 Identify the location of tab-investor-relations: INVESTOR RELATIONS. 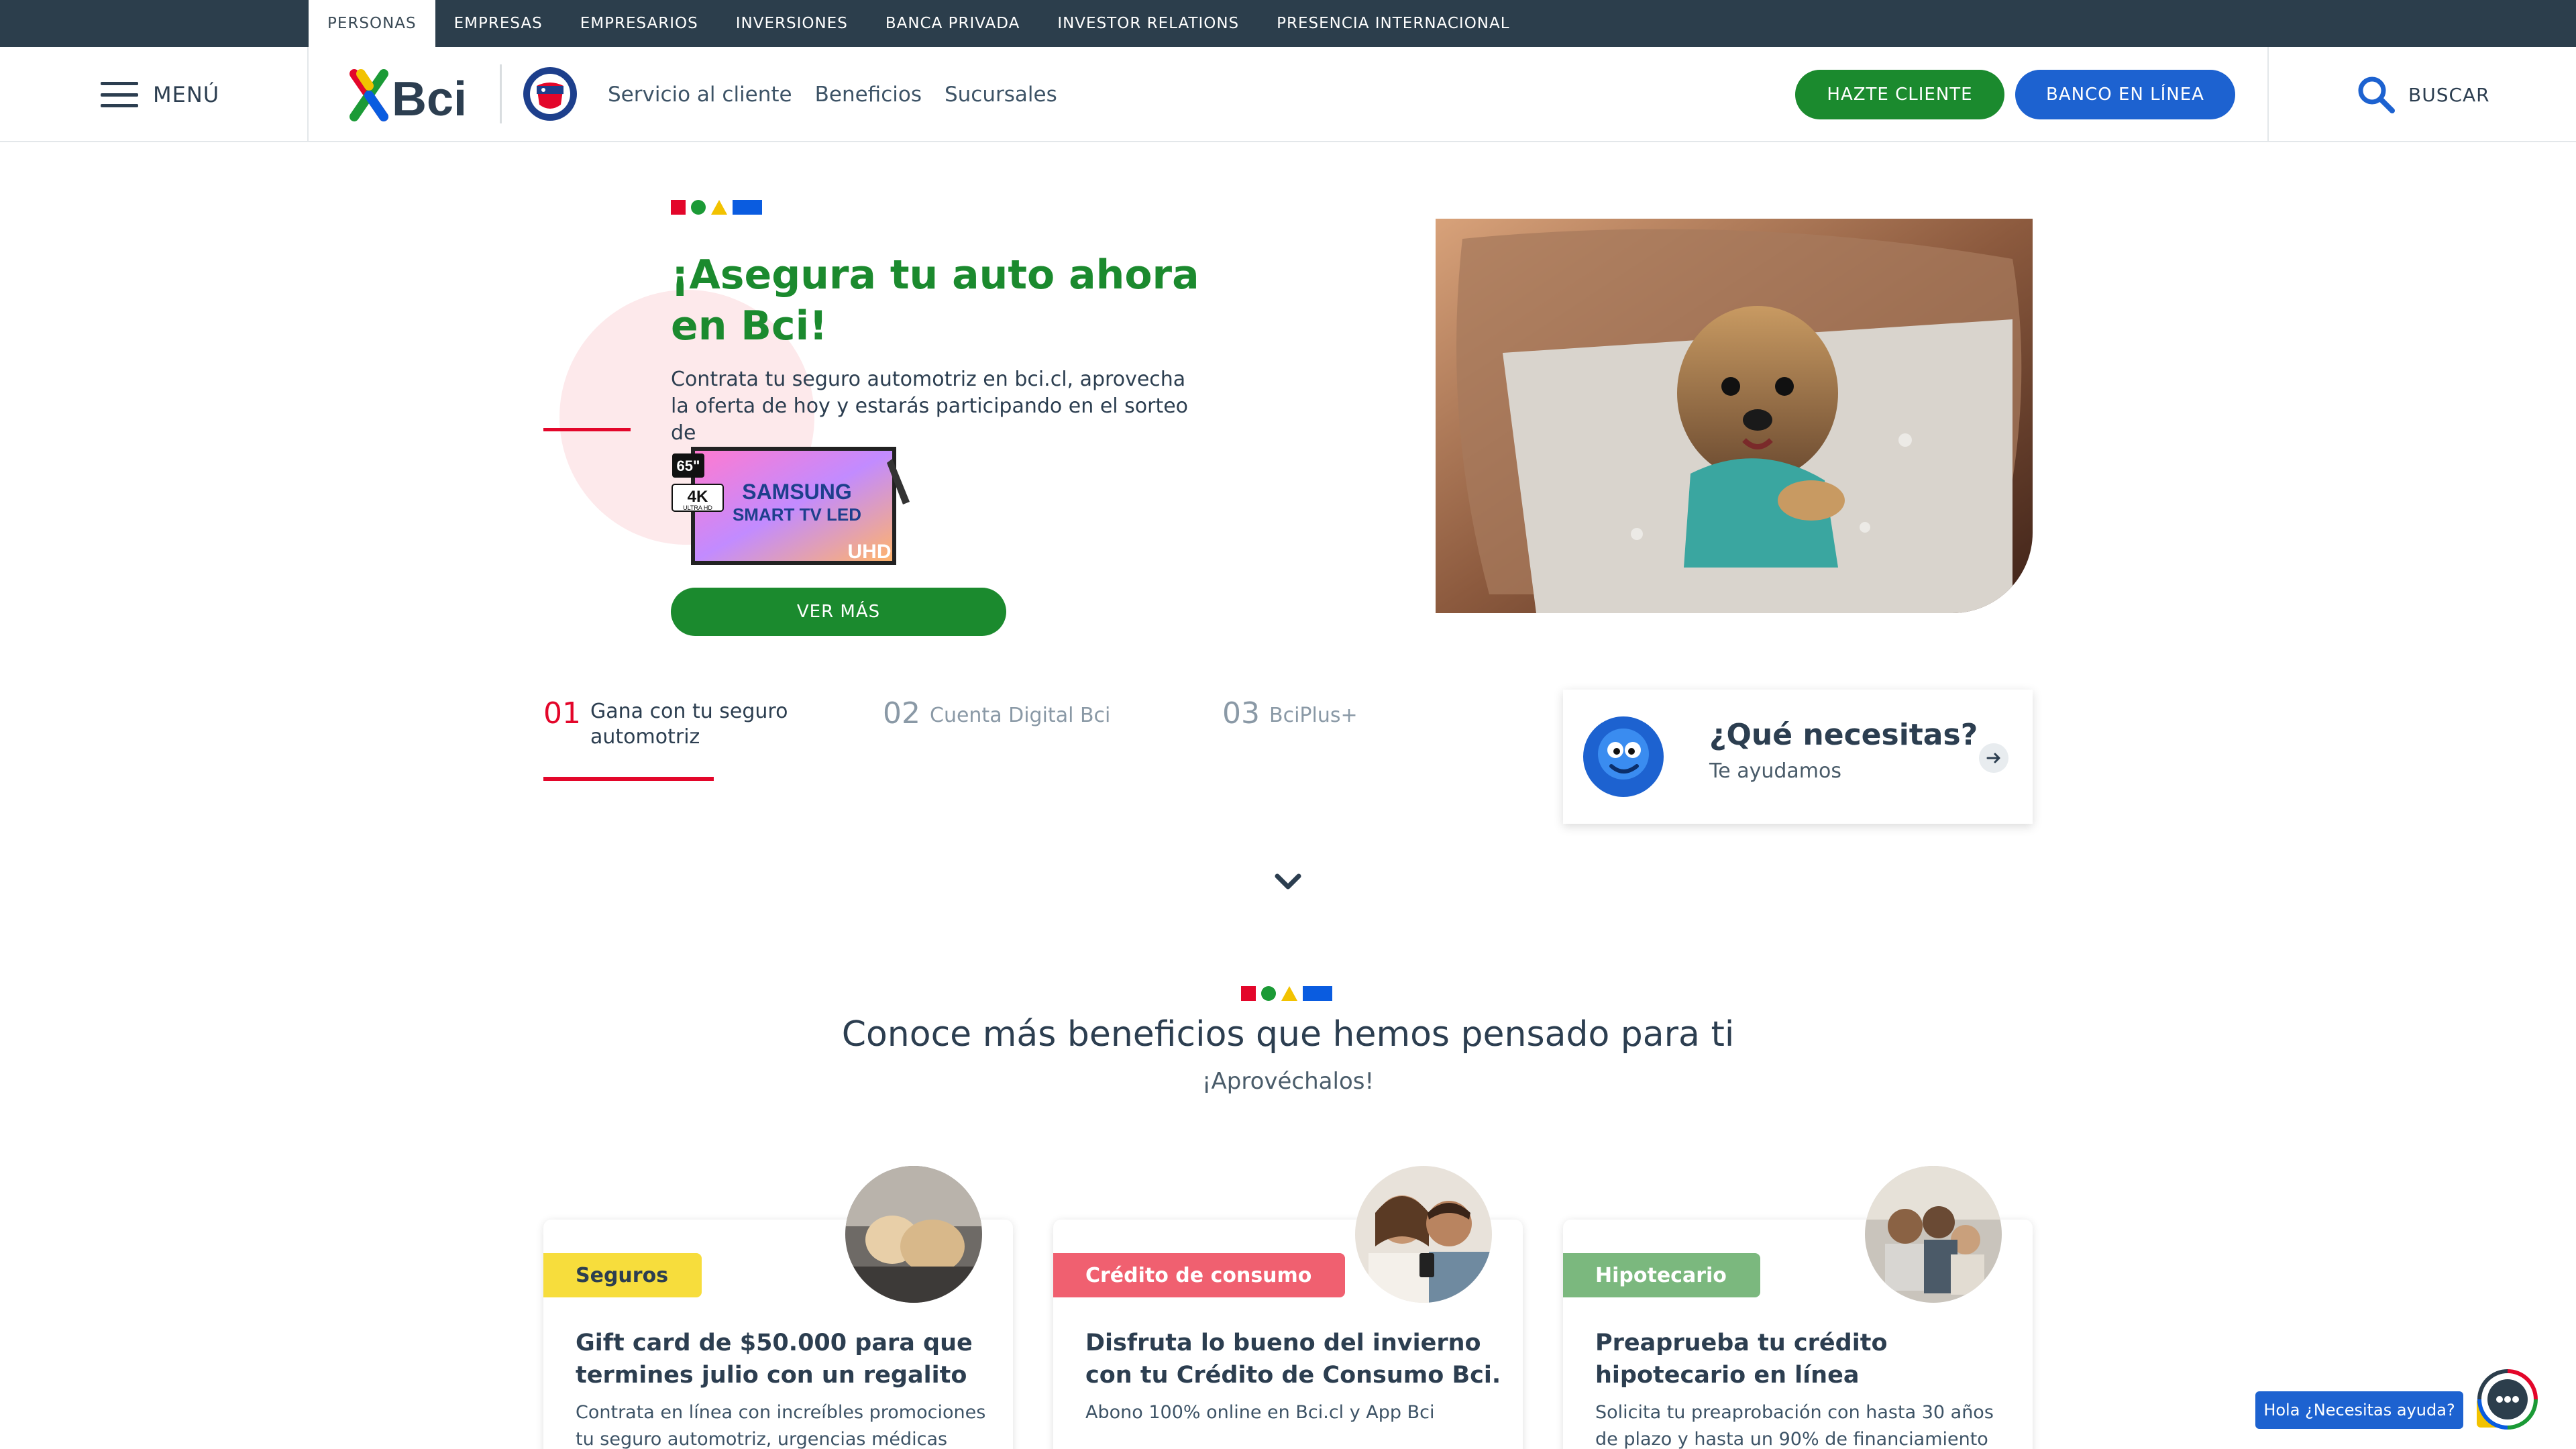
(1148, 23).